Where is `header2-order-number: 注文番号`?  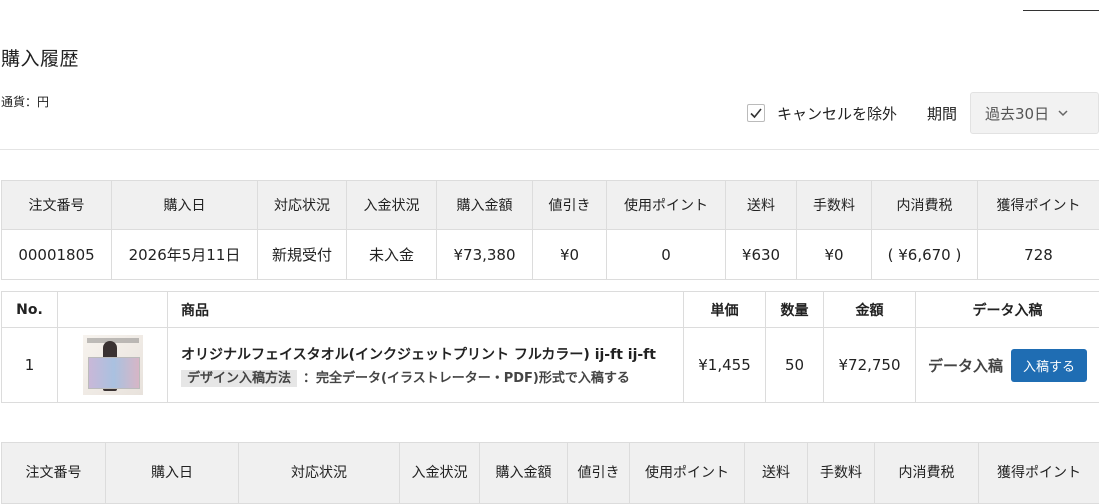 header2-order-number: 注文番号 is located at coordinates (54, 473).